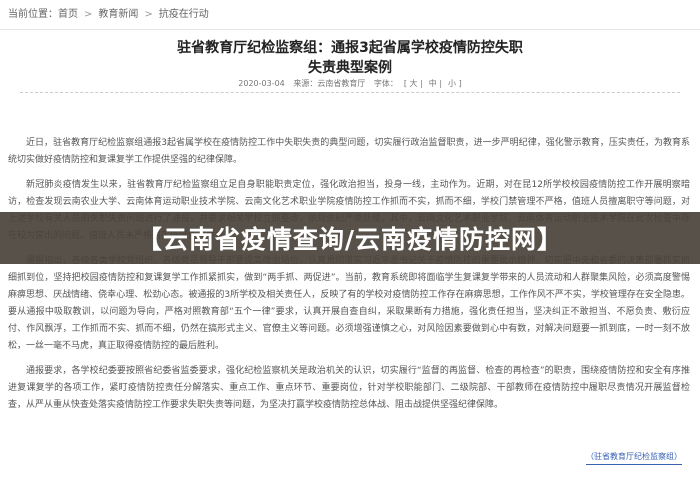  What do you see at coordinates (455, 83) in the screenshot?
I see `font-size-small-button: 小 ]` at bounding box center [455, 83].